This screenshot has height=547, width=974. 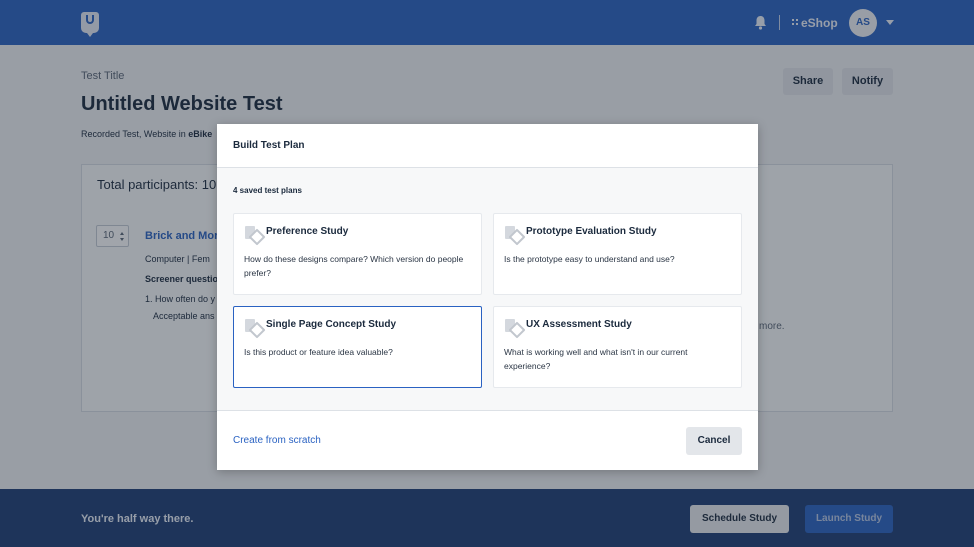 What do you see at coordinates (307, 231) in the screenshot?
I see `plan-title: Preference Study` at bounding box center [307, 231].